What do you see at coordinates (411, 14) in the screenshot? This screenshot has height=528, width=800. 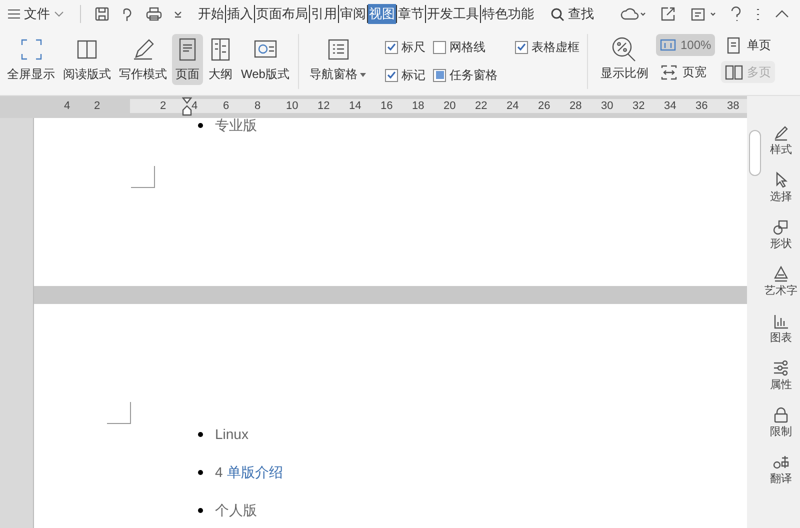 I see `ribbon-tab: 章节` at bounding box center [411, 14].